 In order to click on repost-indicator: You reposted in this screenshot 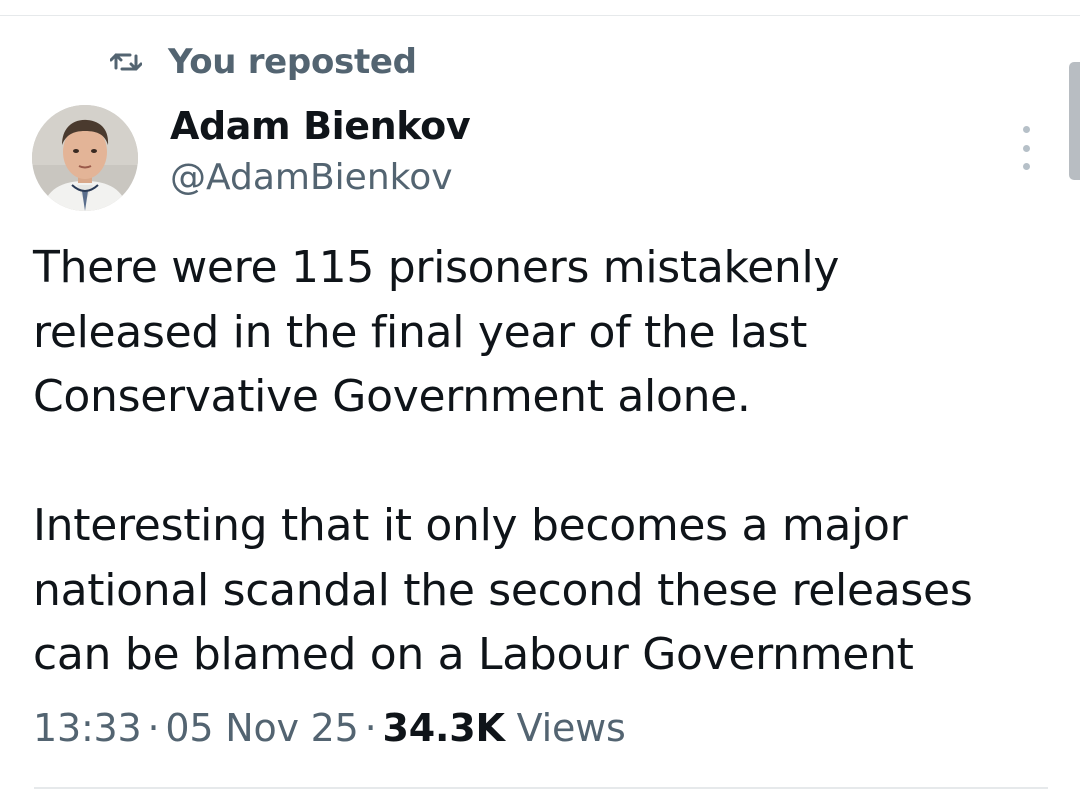, I will do `click(263, 62)`.